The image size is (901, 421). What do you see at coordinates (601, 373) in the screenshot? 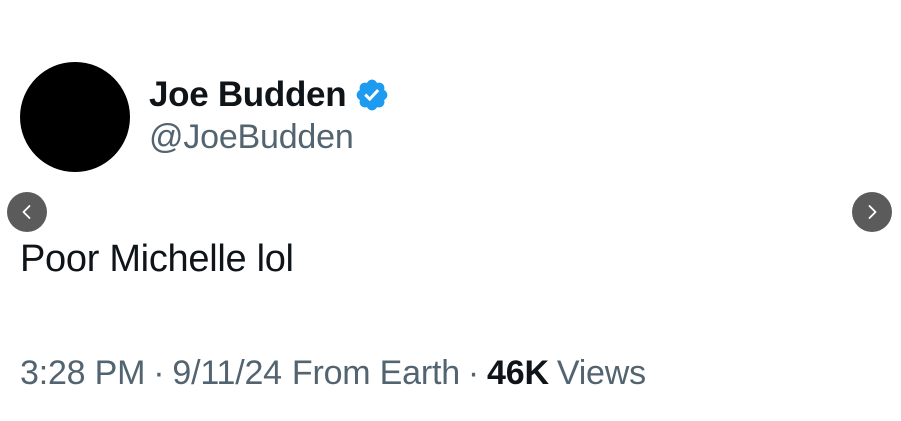
I see `views-label: Views` at bounding box center [601, 373].